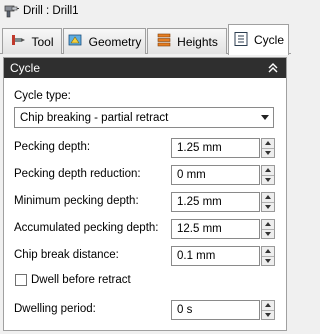 This screenshot has width=320, height=334. I want to click on cycle-icon, so click(241, 40).